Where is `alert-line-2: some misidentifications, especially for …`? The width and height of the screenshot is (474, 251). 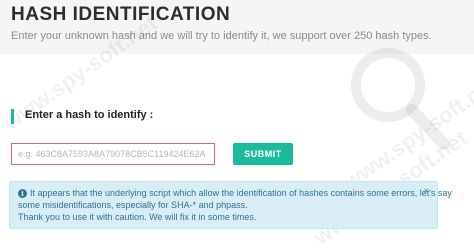
alert-line-2: some misidentifications, especially for … is located at coordinates (133, 205).